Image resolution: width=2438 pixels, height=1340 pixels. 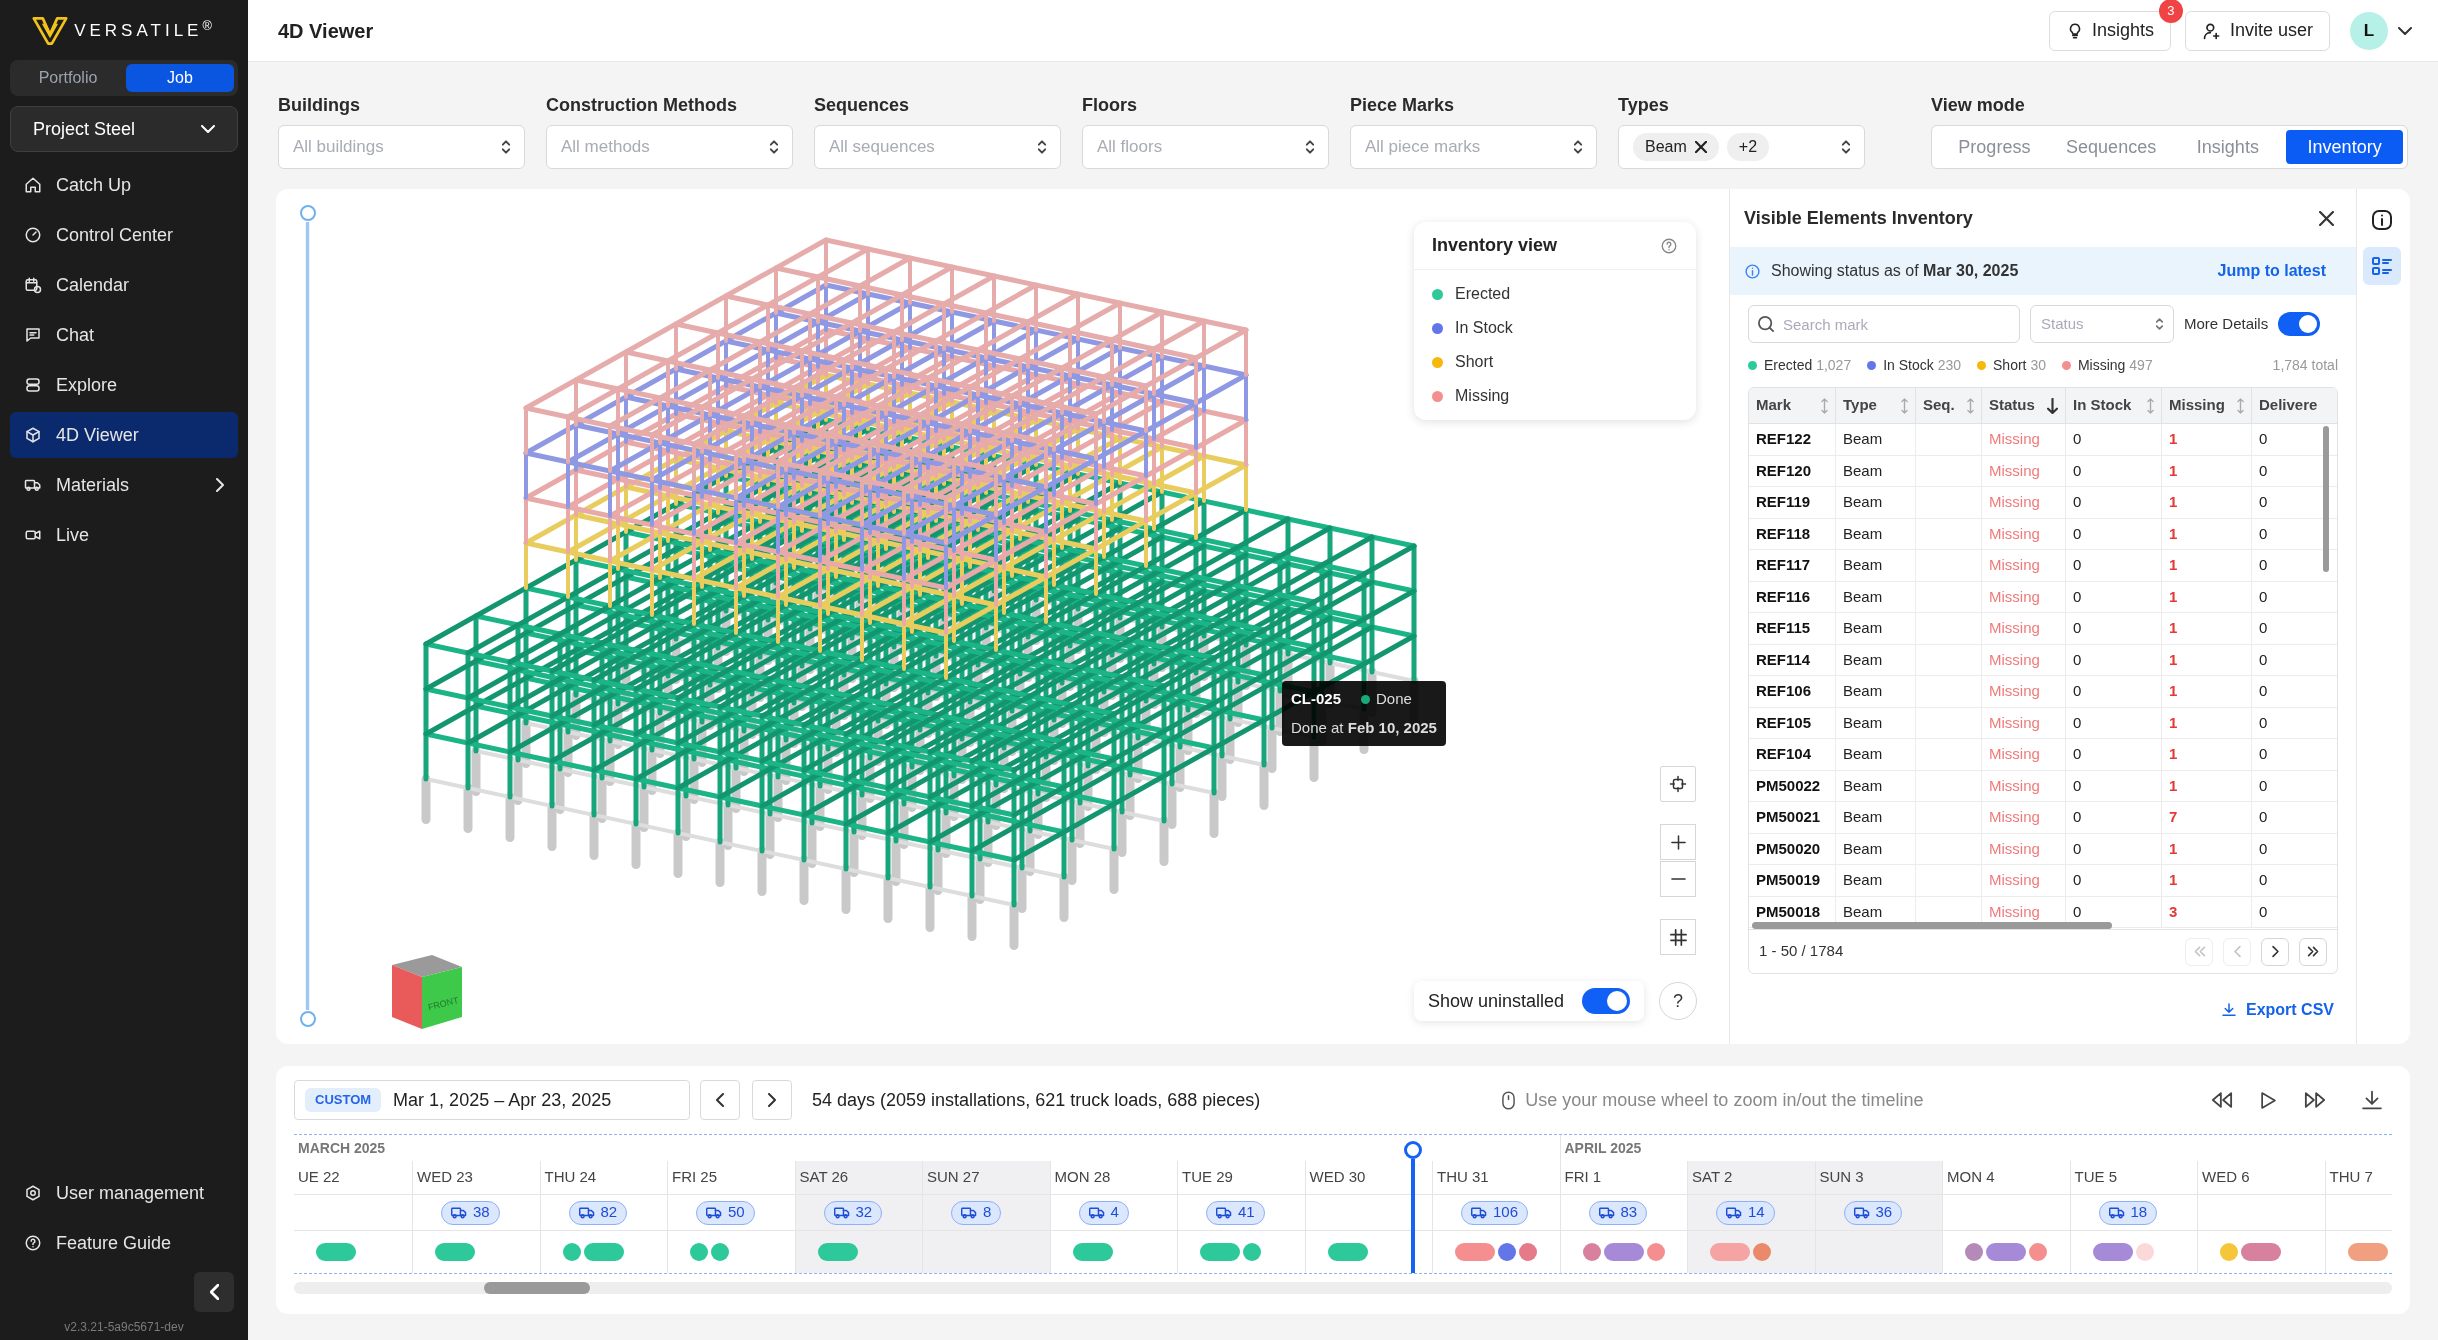 What do you see at coordinates (1678, 842) in the screenshot?
I see `zoom-in-button` at bounding box center [1678, 842].